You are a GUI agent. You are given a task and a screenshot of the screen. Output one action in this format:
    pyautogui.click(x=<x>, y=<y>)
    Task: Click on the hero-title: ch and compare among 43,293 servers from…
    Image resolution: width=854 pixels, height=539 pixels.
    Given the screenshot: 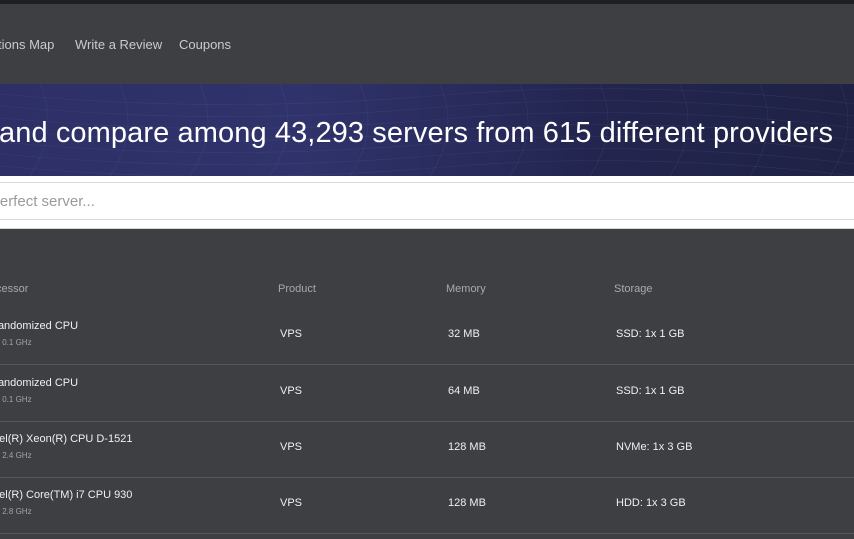 What is the action you would take?
    pyautogui.click(x=417, y=133)
    